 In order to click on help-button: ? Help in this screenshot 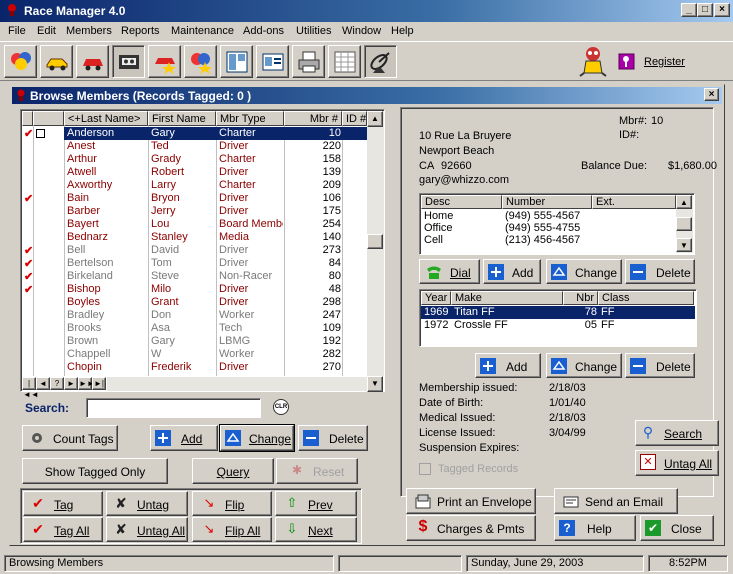, I will do `click(595, 528)`.